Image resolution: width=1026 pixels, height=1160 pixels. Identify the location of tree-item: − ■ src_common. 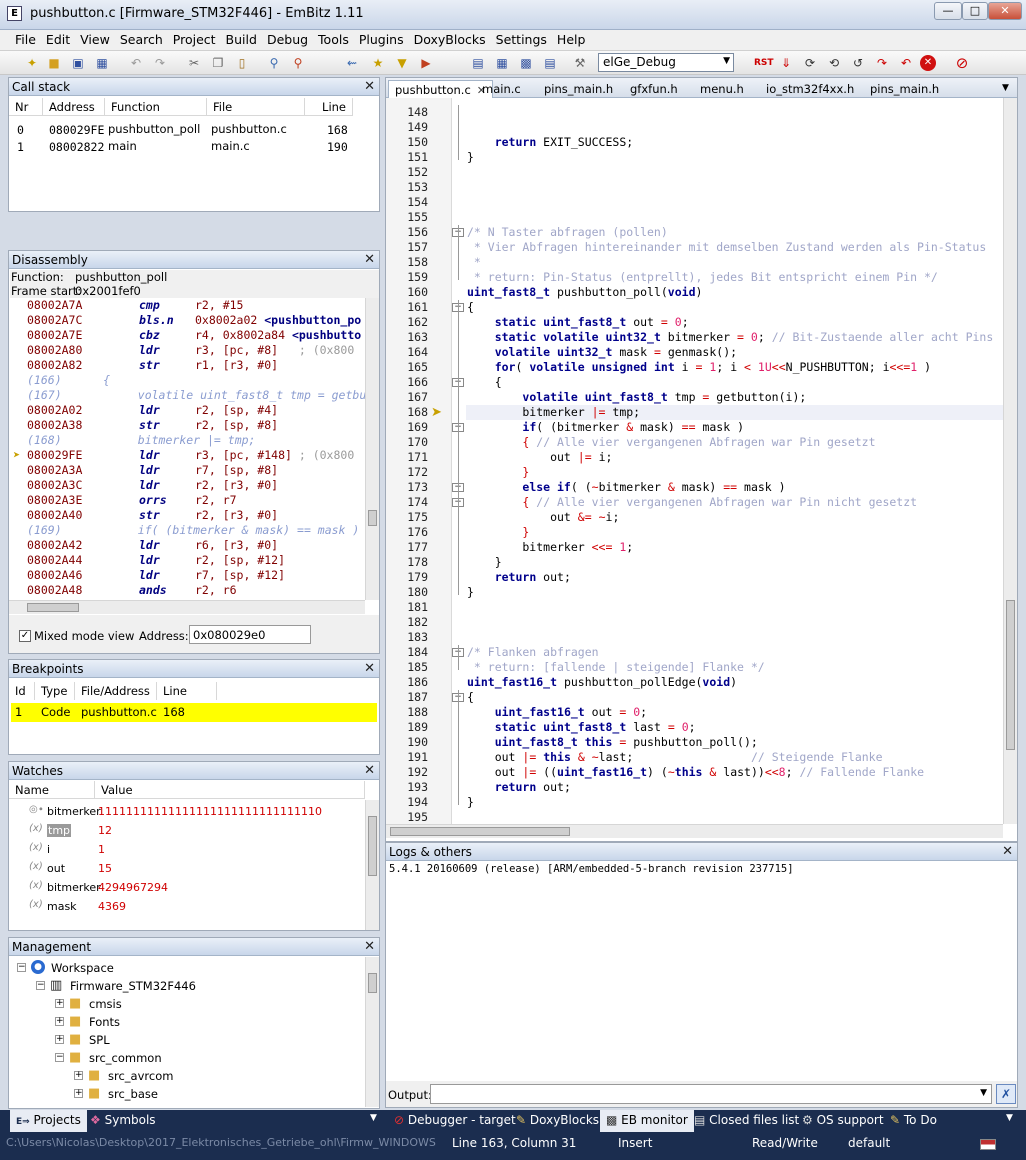
(187, 1058).